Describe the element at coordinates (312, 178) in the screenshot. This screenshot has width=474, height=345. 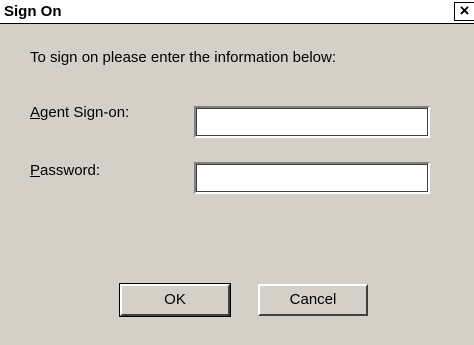
I see `password-input` at that location.